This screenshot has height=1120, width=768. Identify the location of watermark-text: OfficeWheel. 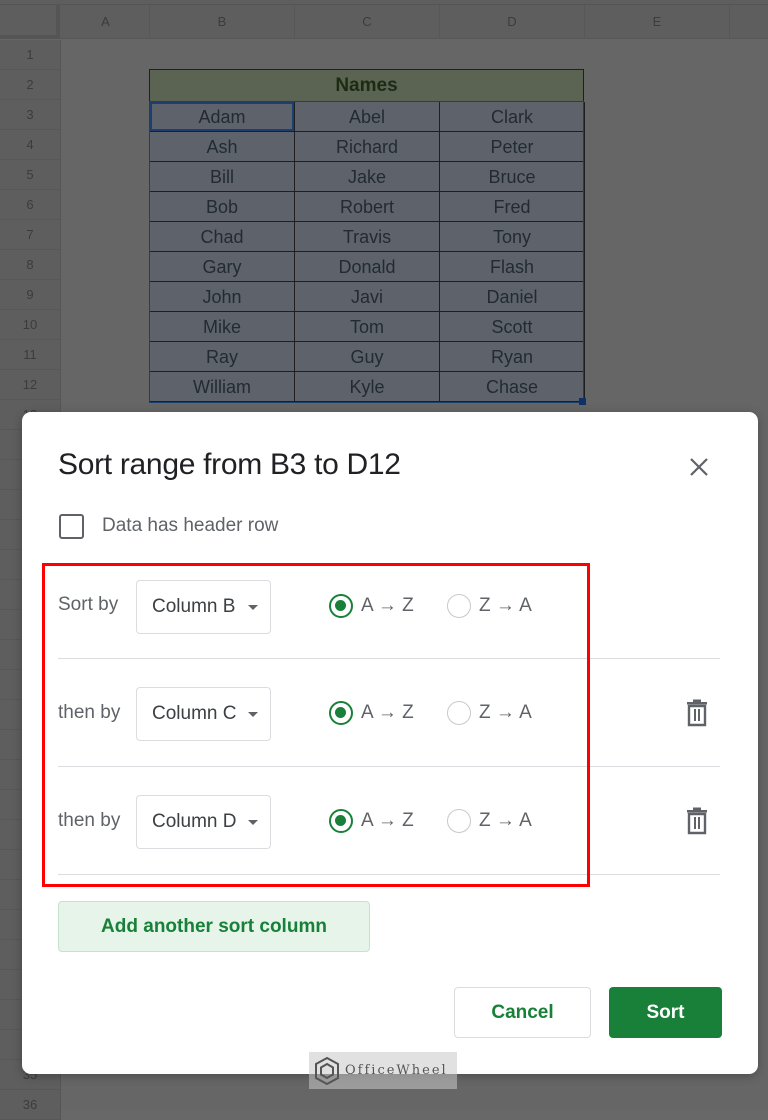
(396, 1070).